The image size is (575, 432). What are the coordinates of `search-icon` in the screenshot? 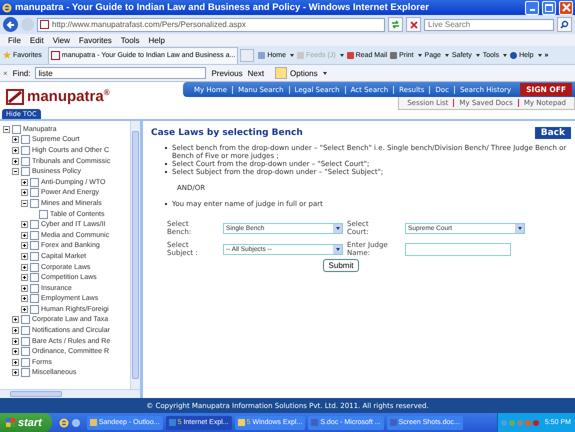 It's located at (564, 24).